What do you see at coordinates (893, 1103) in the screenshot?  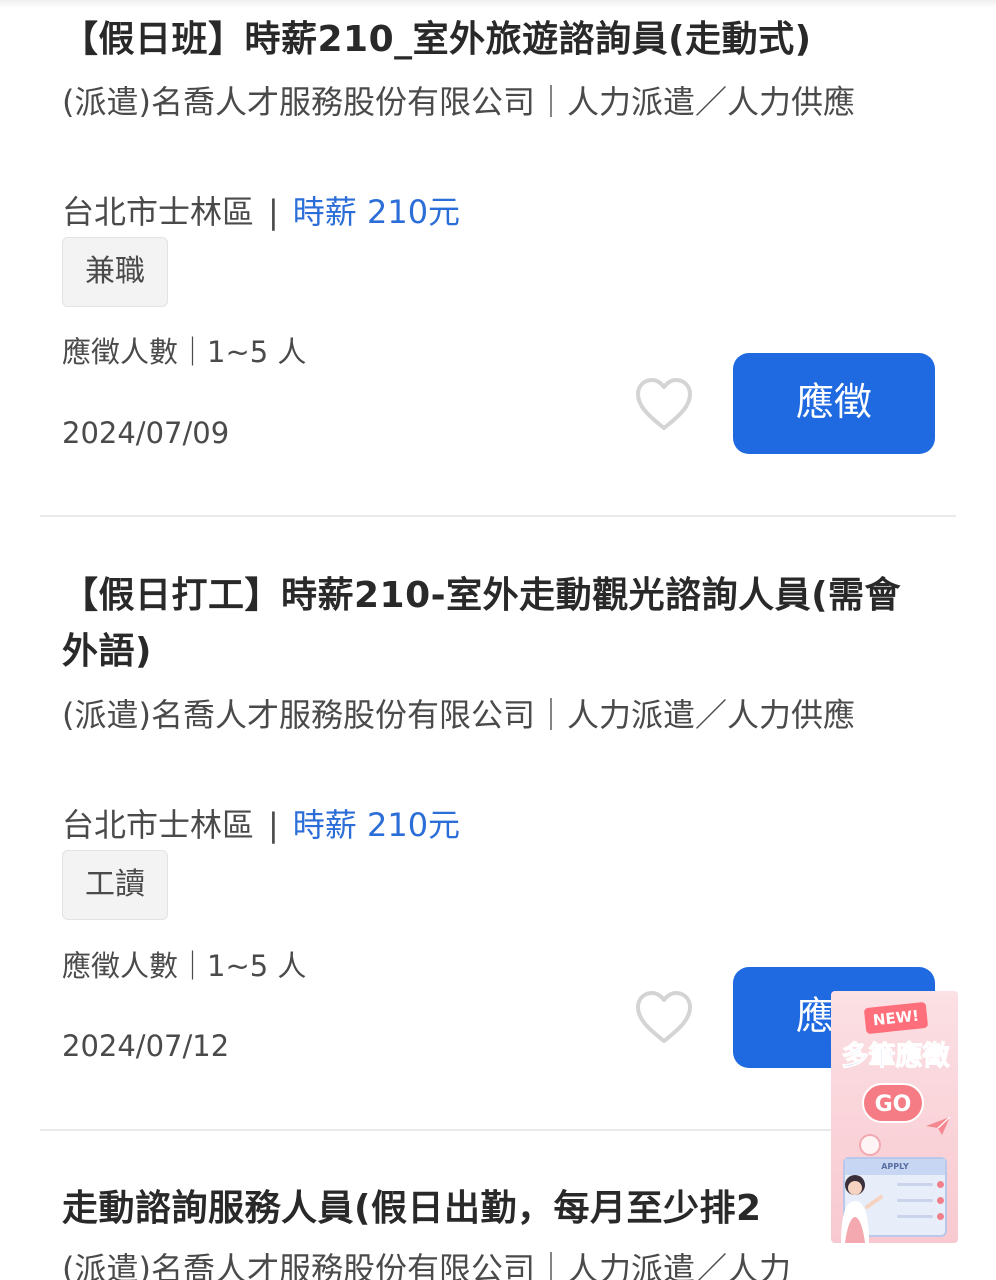 I see `go-button: GO` at bounding box center [893, 1103].